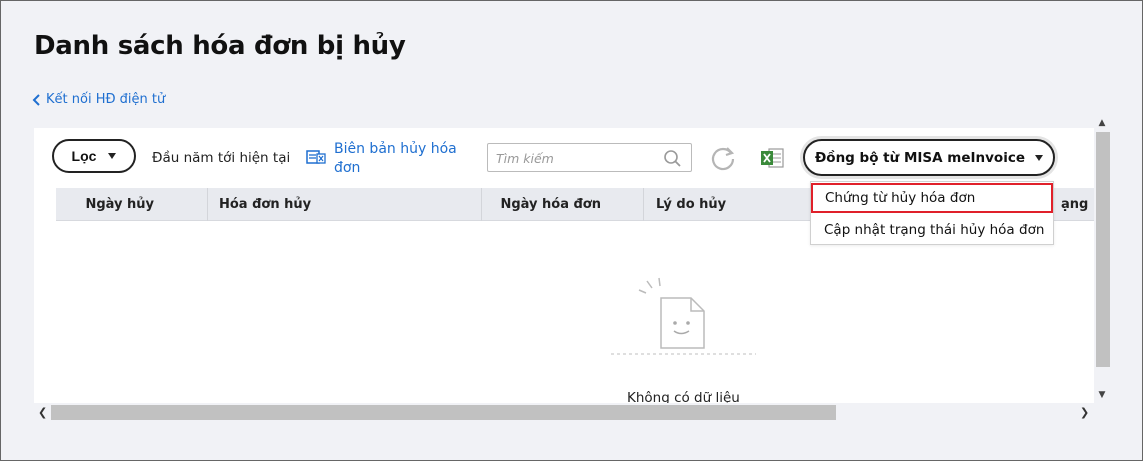 The image size is (1143, 461). Describe the element at coordinates (345, 204) in the screenshot. I see `column-header-cancelled-invoice: Hóa đơn hủy` at that location.